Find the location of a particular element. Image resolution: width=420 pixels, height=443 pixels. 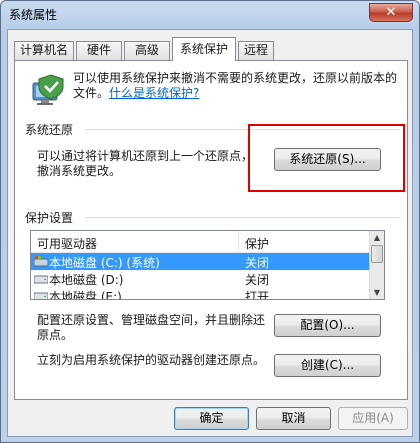

section-divider is located at coordinates (242, 217).